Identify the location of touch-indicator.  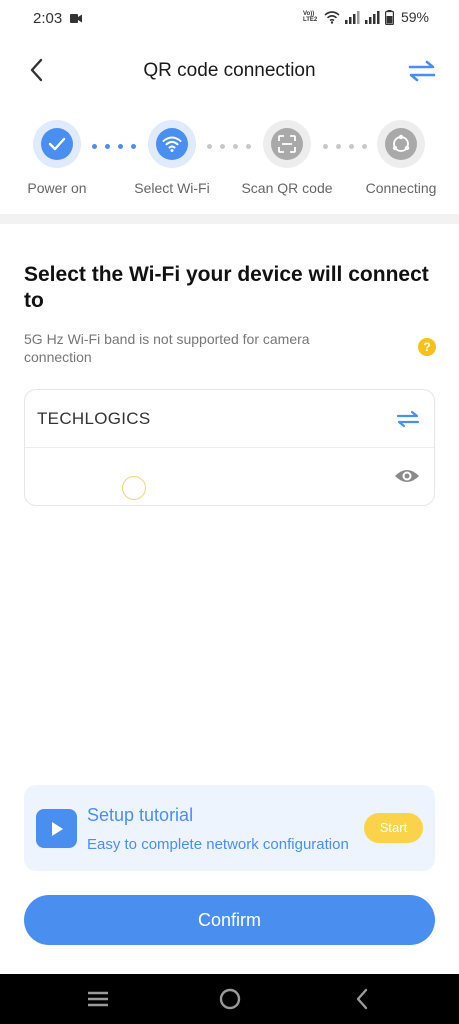
(134, 488).